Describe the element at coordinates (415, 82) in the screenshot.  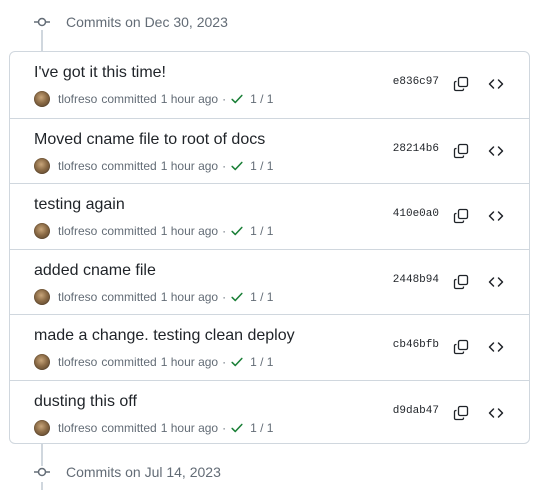
I see `commit-sha-link: e836c97` at that location.